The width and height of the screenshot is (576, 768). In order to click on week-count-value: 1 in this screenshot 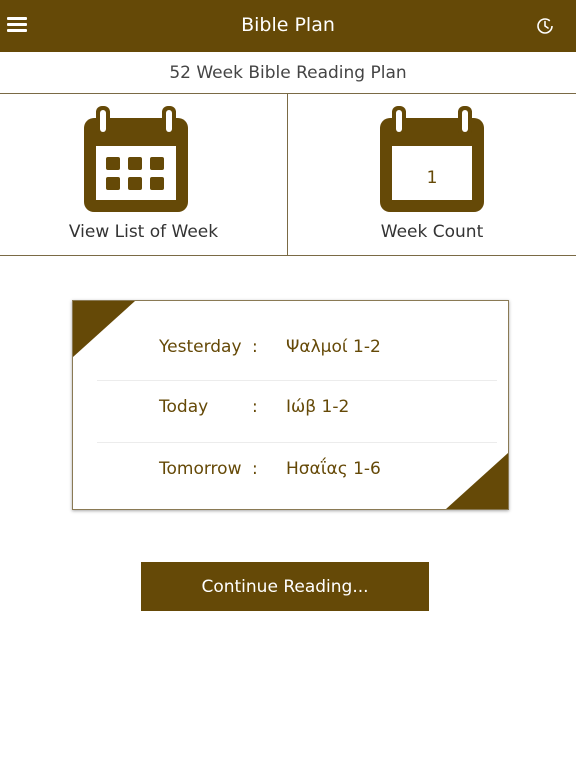, I will do `click(432, 178)`.